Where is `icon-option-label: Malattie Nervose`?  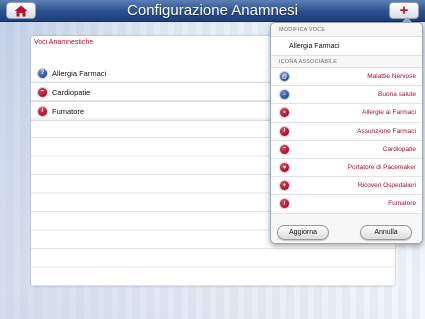
icon-option-label: Malattie Nervose is located at coordinates (391, 77).